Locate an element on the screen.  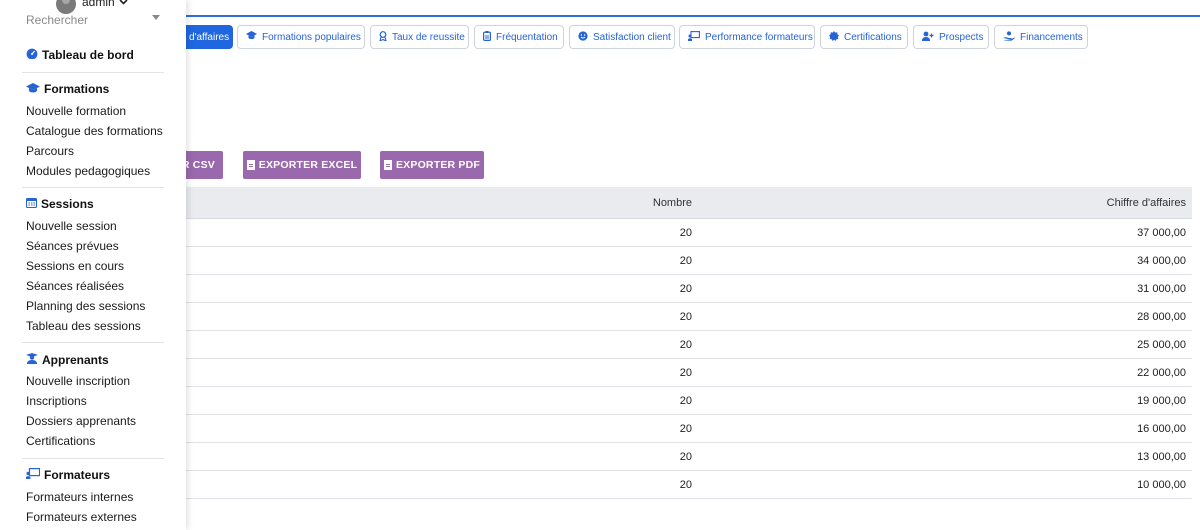
sidebar-item-nouvelle-formation: Nouvelle formation is located at coordinates (76, 111).